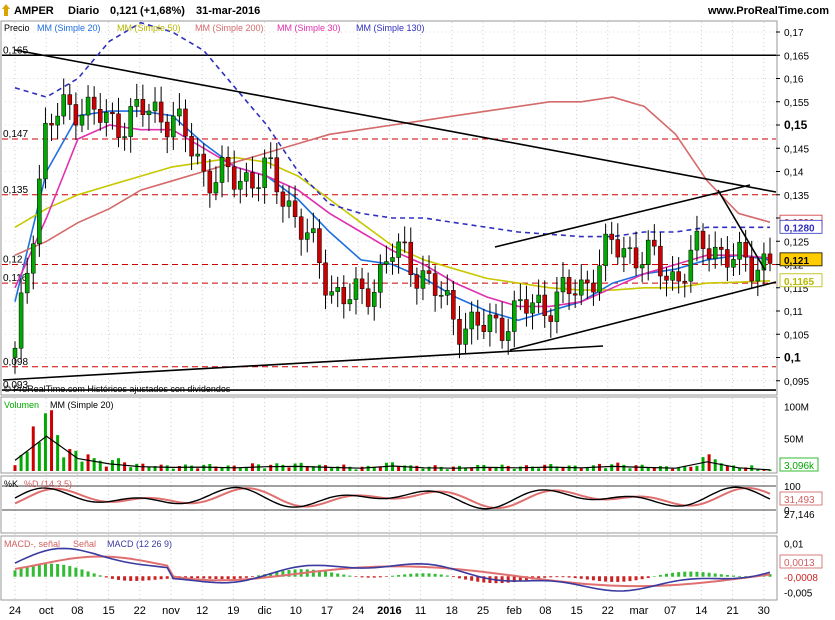  Describe the element at coordinates (792, 358) in the screenshot. I see `y-tick-label: 0,1` at that location.